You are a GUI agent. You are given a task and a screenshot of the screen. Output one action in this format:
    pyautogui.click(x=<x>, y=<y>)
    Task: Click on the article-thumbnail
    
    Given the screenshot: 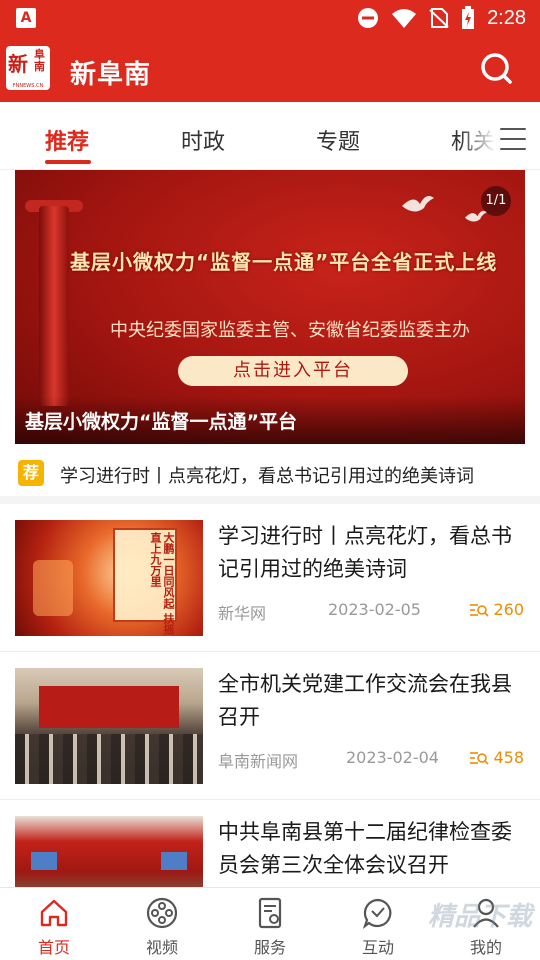 What is the action you would take?
    pyautogui.click(x=109, y=726)
    